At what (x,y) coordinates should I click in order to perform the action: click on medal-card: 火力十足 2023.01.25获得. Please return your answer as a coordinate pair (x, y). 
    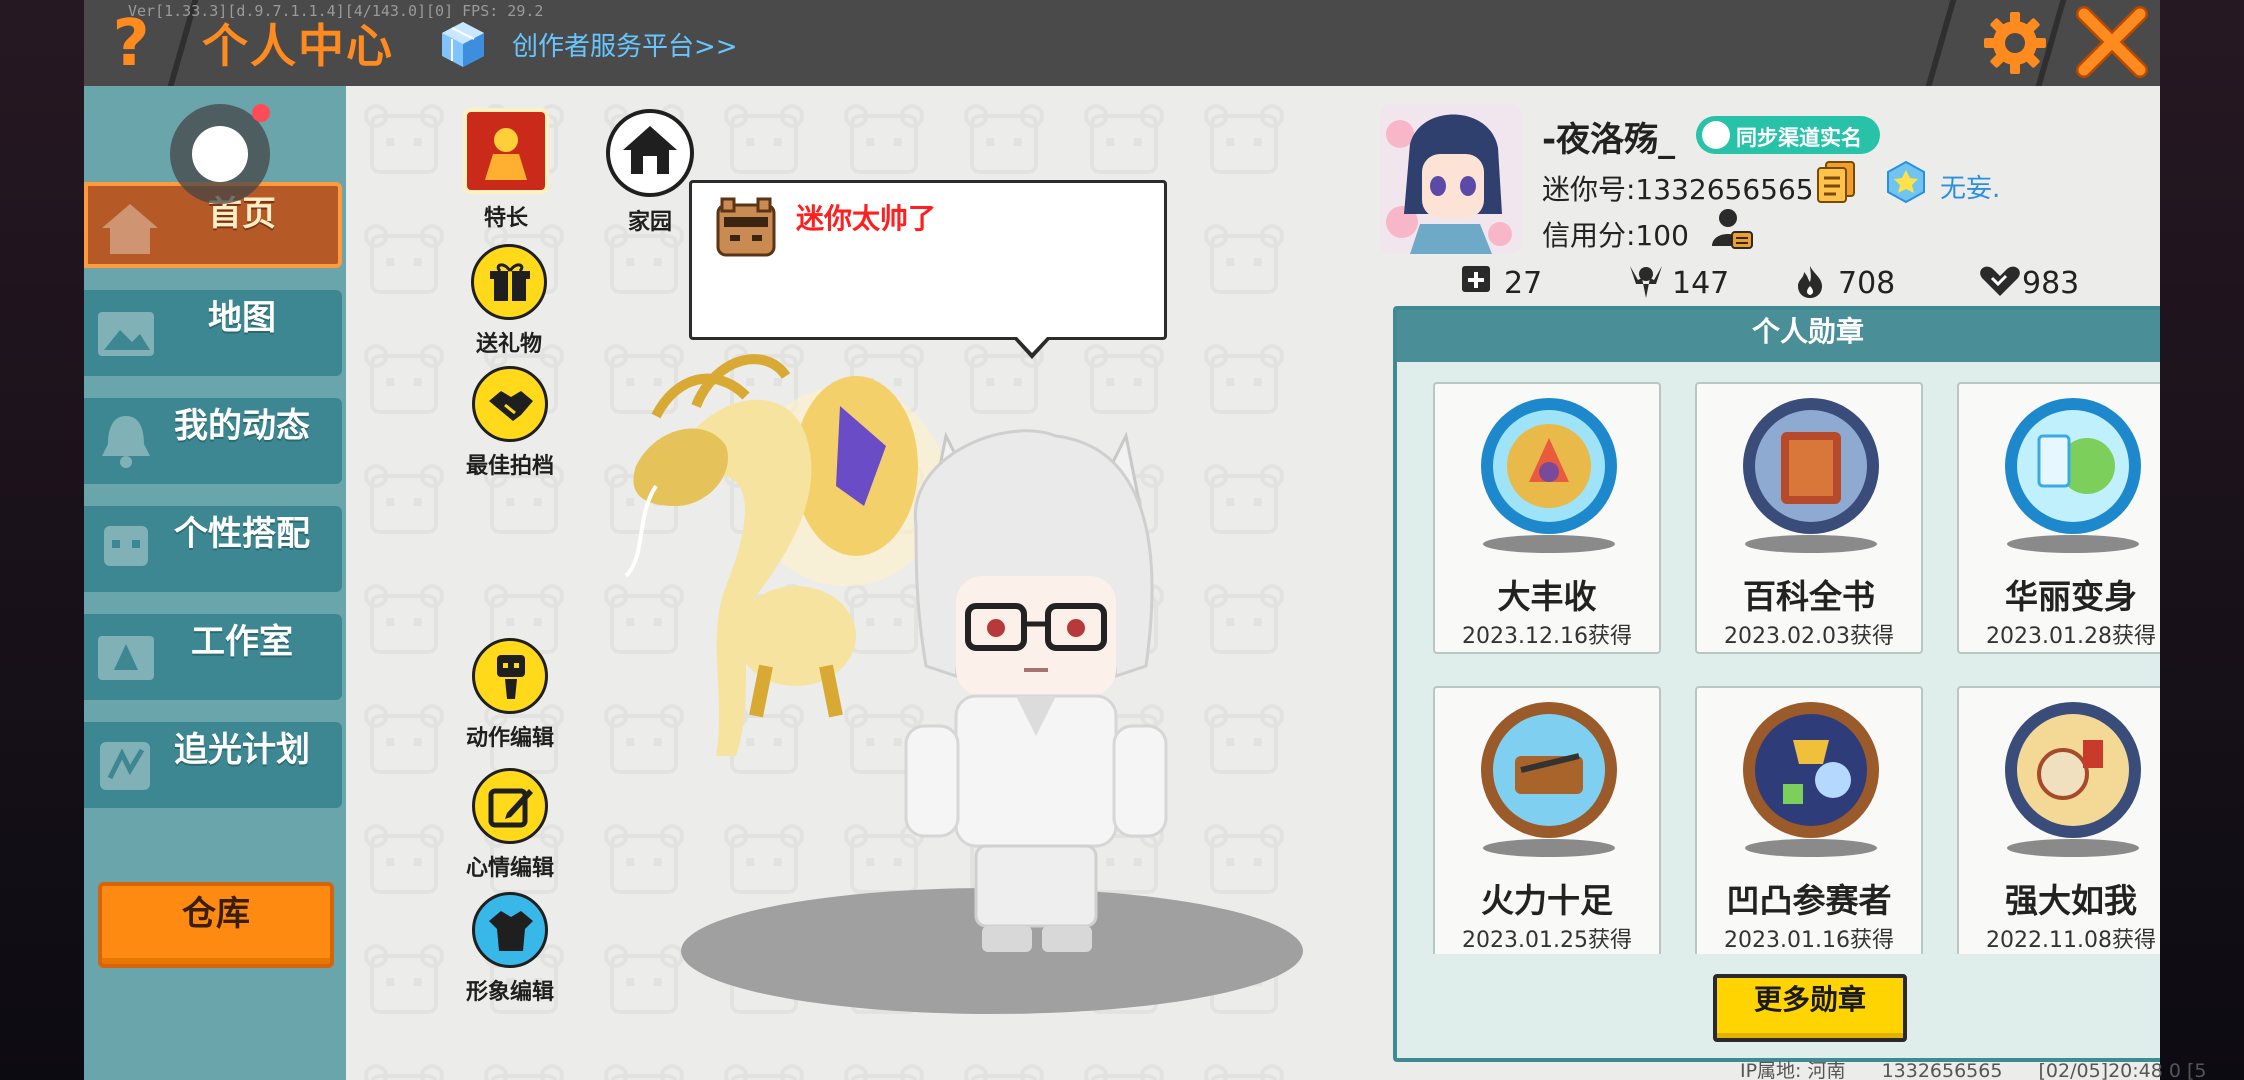
    Looking at the image, I should click on (1547, 820).